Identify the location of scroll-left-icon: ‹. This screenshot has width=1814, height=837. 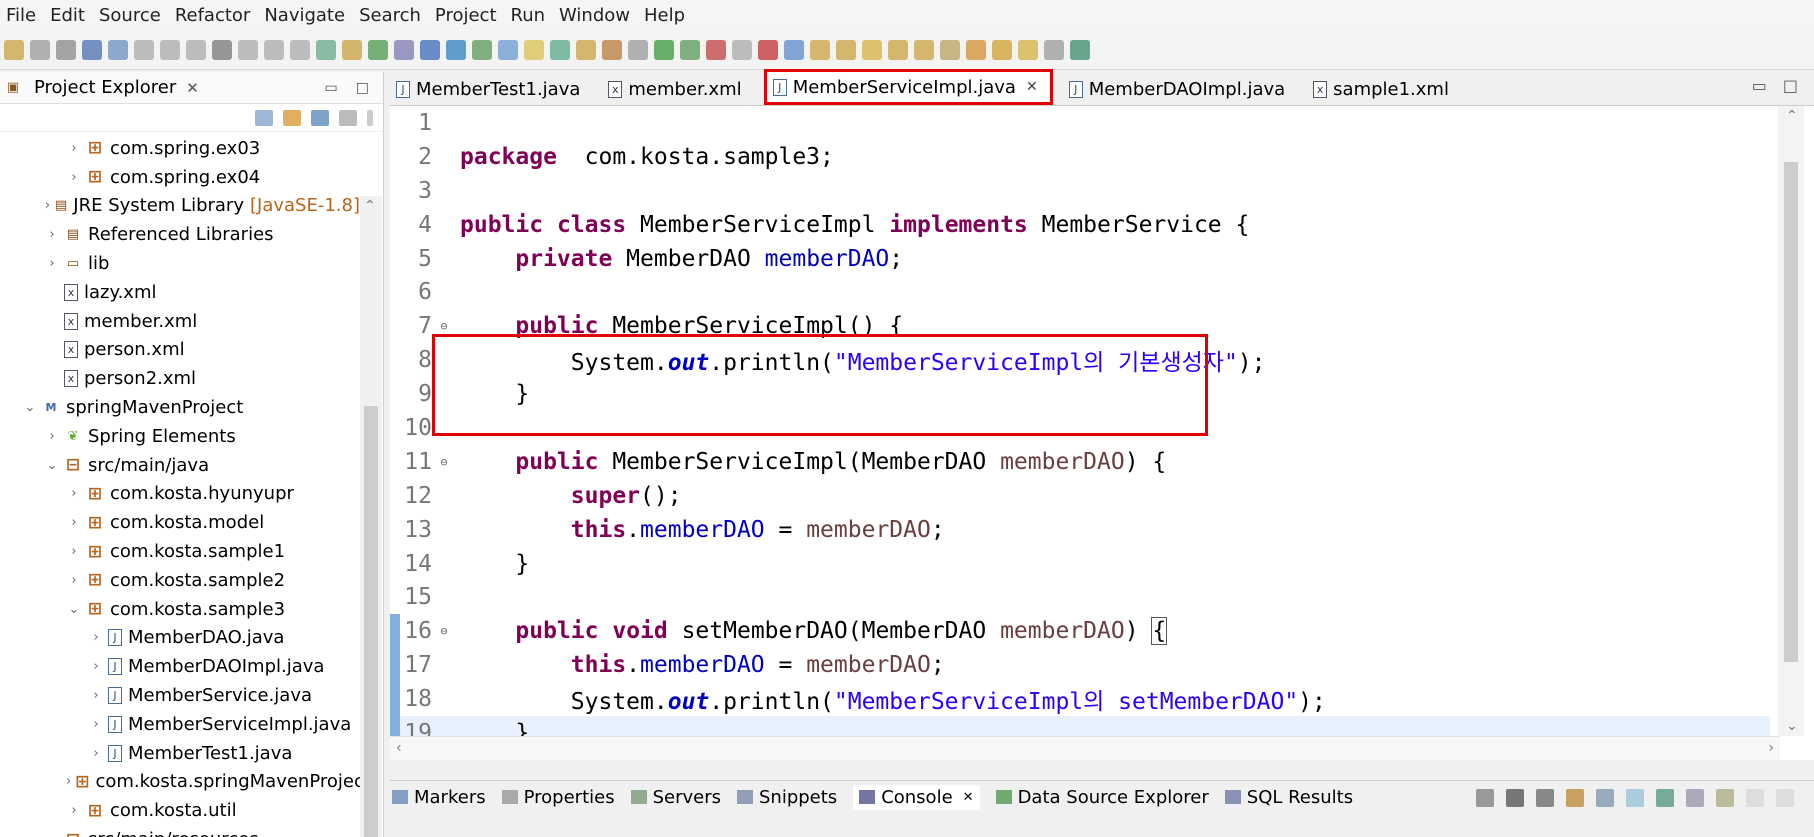
(399, 748).